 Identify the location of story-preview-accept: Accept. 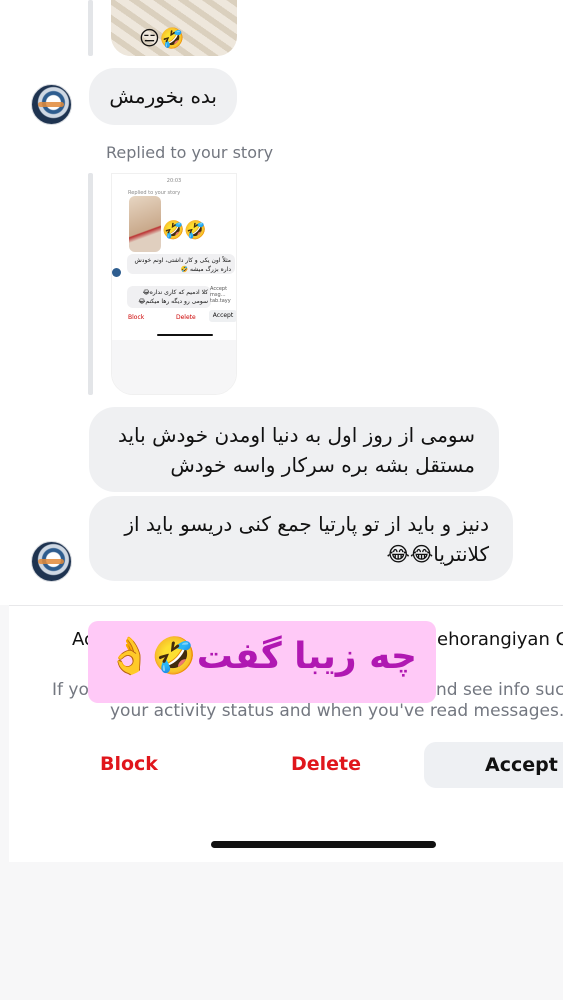
(222, 316).